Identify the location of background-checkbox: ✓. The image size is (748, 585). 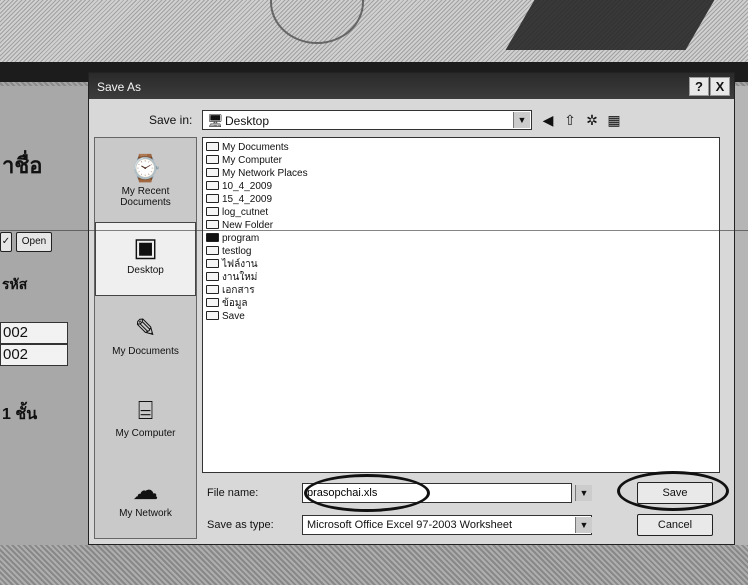
(6, 242).